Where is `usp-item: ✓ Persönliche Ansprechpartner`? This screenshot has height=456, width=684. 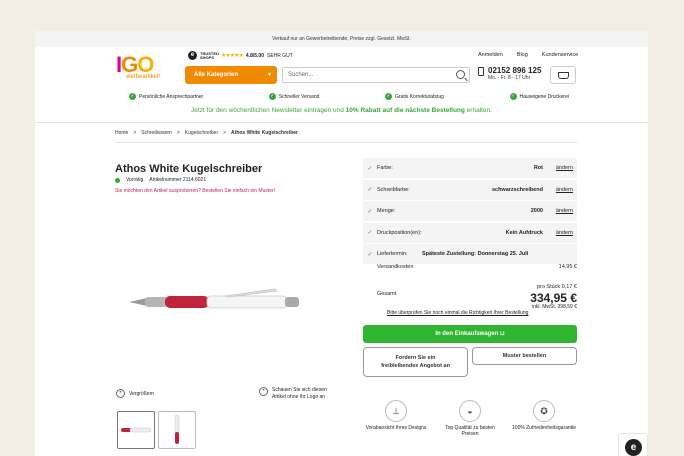 usp-item: ✓ Persönliche Ansprechpartner is located at coordinates (166, 96).